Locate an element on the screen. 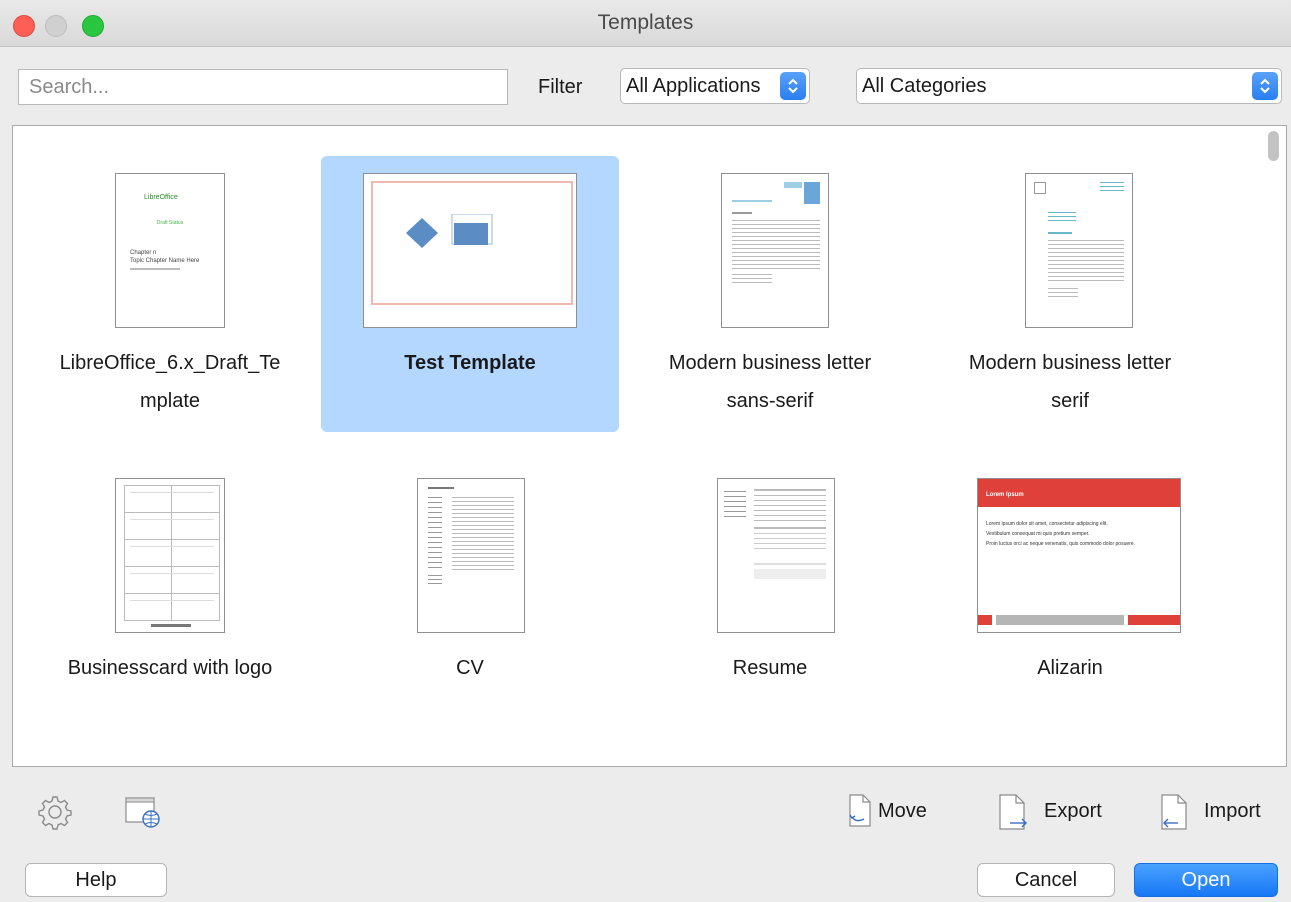 This screenshot has height=902, width=1291. template-item: Modern business letter serif is located at coordinates (1070, 294).